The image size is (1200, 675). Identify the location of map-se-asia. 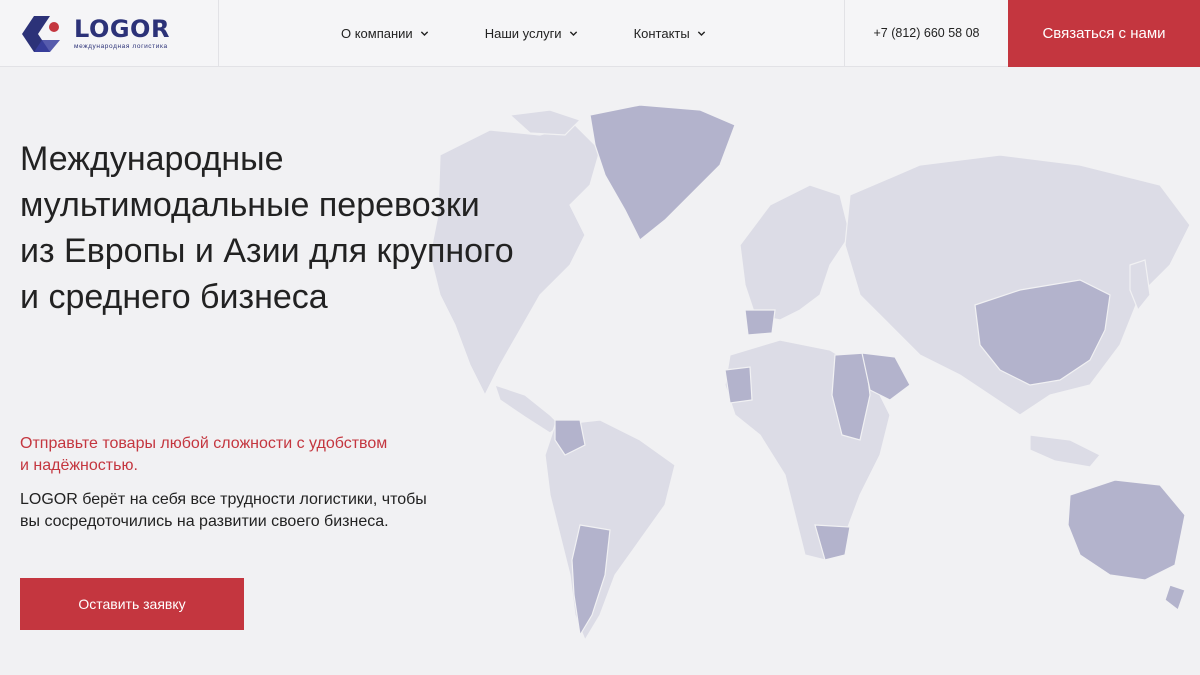
(1065, 451).